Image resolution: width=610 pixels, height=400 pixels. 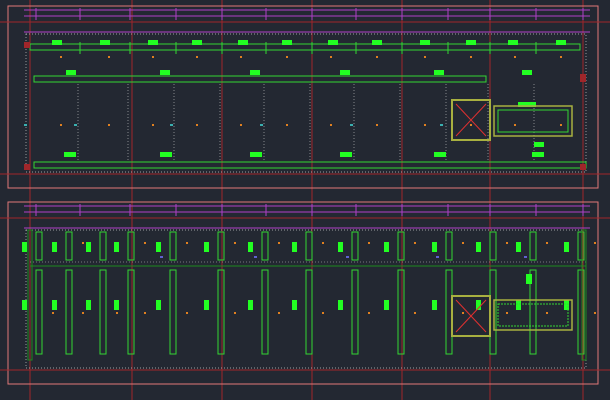 What do you see at coordinates (310, 165) in the screenshot?
I see `beam-bottom` at bounding box center [310, 165].